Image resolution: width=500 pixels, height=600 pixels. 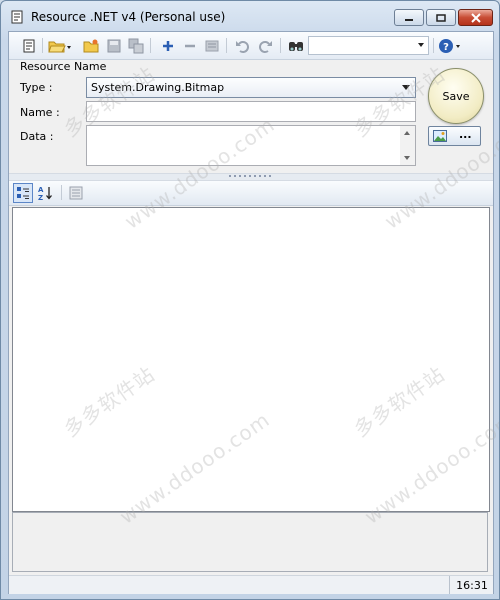 I want to click on minimize-button, so click(x=409, y=17).